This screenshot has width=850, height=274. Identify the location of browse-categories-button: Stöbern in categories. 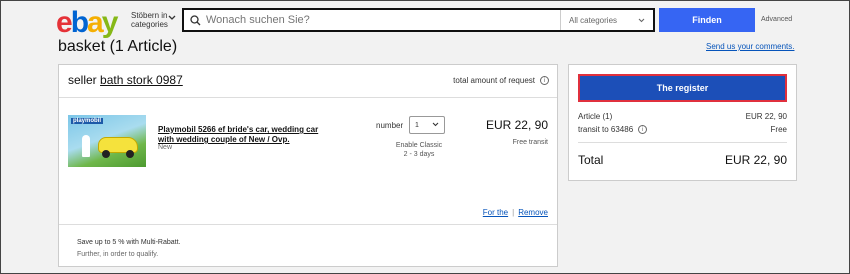
(153, 20).